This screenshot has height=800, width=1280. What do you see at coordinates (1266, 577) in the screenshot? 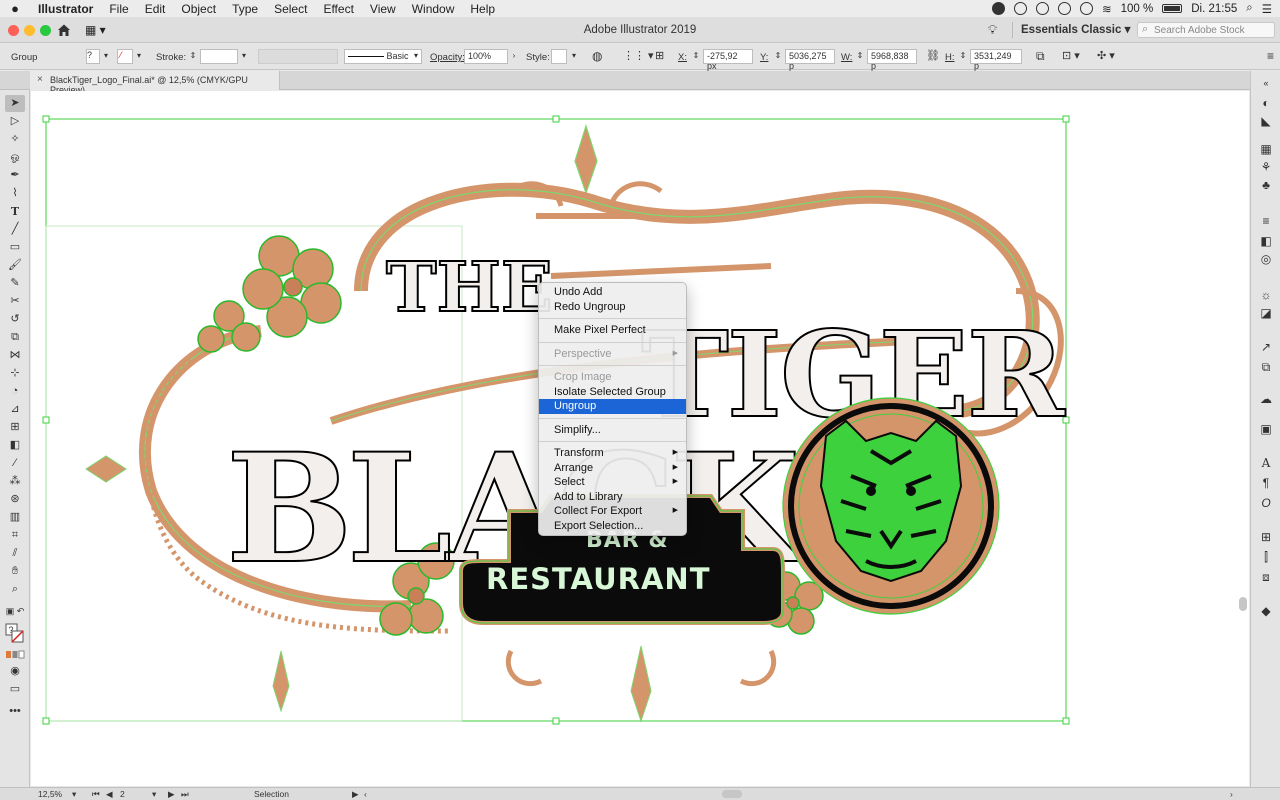
I see `transform-panel-strip-icon: ⧈` at bounding box center [1266, 577].